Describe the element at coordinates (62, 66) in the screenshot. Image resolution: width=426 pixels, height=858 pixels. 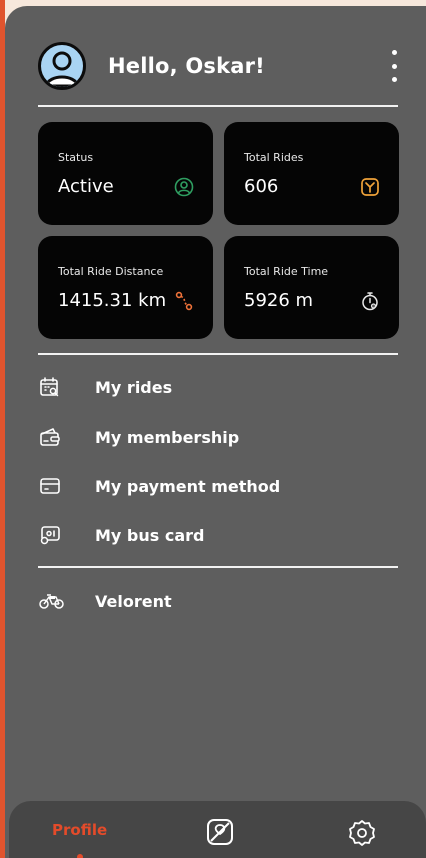
I see `user-avatar-icon` at that location.